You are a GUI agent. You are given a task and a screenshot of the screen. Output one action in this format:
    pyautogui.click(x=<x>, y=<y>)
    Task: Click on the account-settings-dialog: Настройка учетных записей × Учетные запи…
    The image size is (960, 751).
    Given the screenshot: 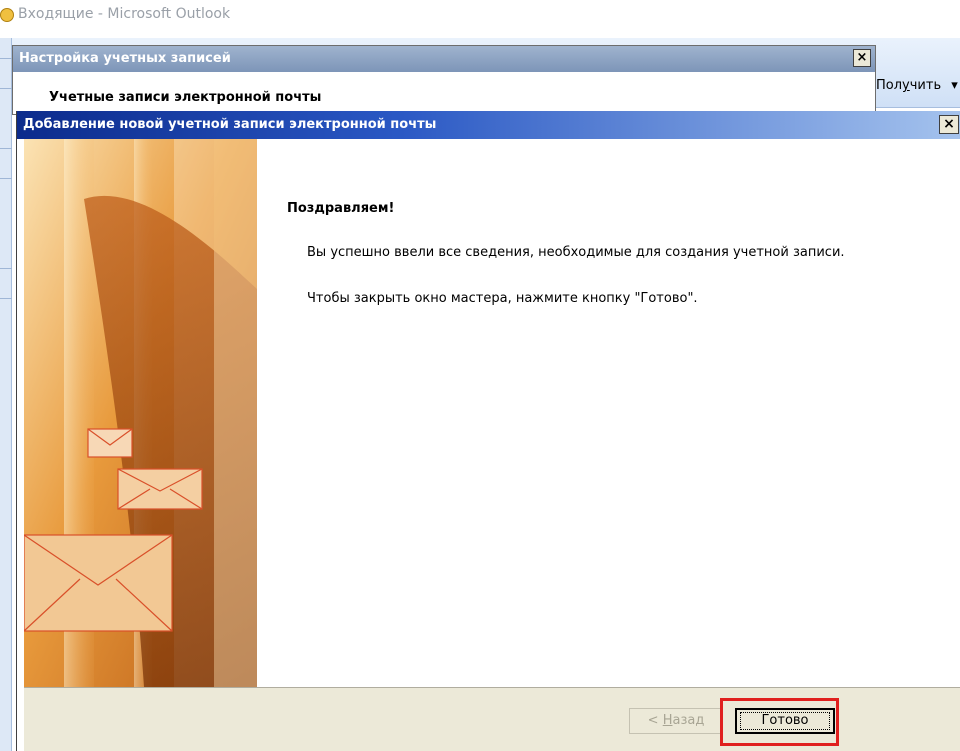 What is the action you would take?
    pyautogui.click(x=444, y=80)
    